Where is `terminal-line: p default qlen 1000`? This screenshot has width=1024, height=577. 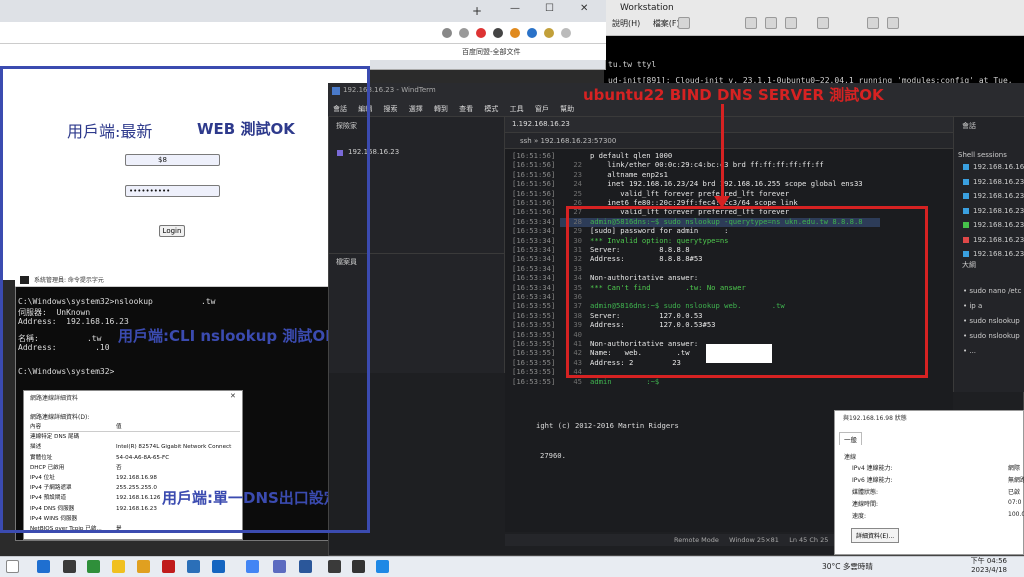 terminal-line: p default qlen 1000 is located at coordinates (631, 155).